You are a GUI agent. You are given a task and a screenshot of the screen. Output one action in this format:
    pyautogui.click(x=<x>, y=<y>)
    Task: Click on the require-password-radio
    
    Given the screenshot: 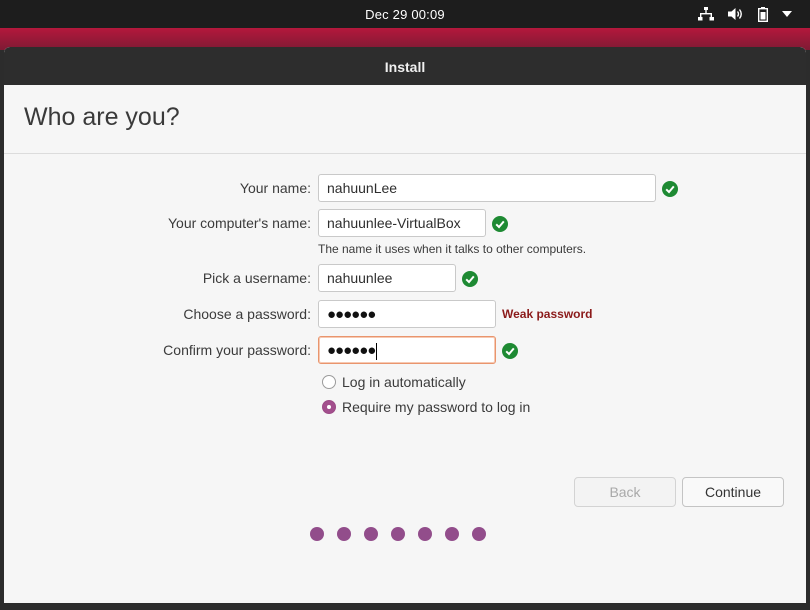 What is the action you would take?
    pyautogui.click(x=329, y=407)
    